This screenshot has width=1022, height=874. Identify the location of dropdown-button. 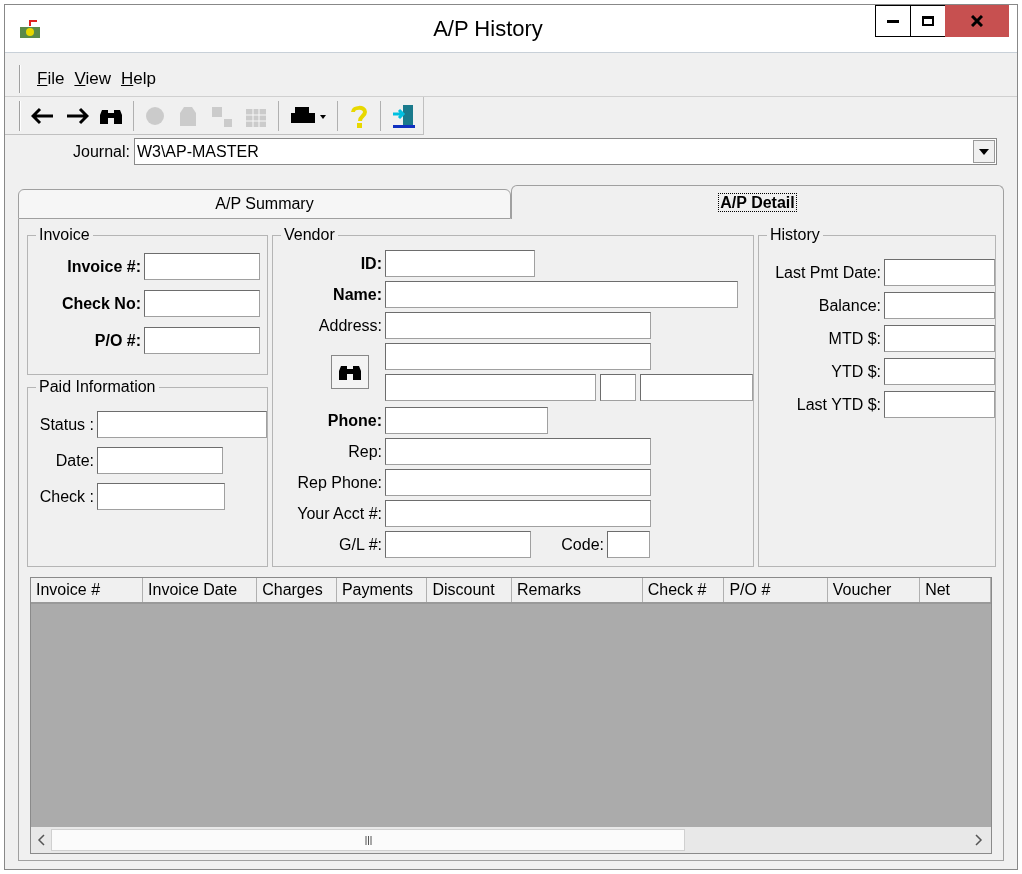
(984, 151).